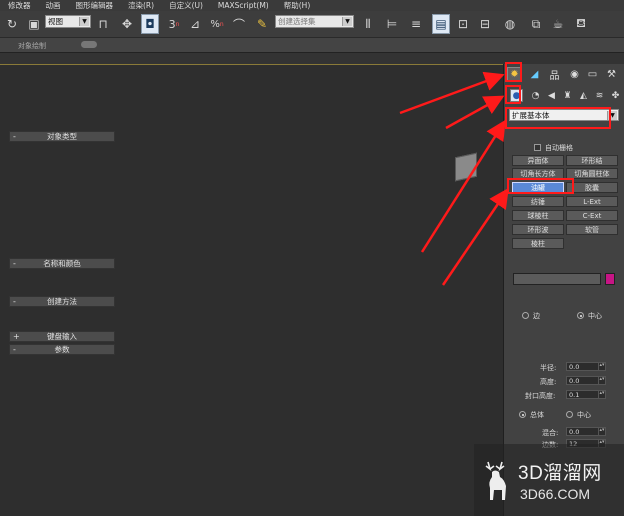  Describe the element at coordinates (34, 24) in the screenshot. I see `select-region-icon: ▣` at that location.